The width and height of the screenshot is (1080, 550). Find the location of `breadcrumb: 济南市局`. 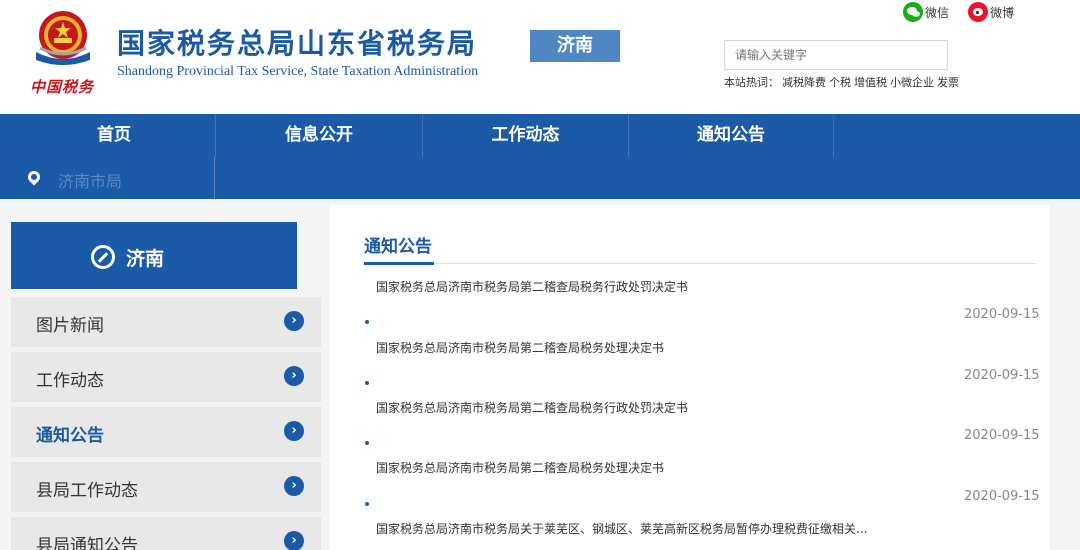

breadcrumb: 济南市局 is located at coordinates (540, 178).